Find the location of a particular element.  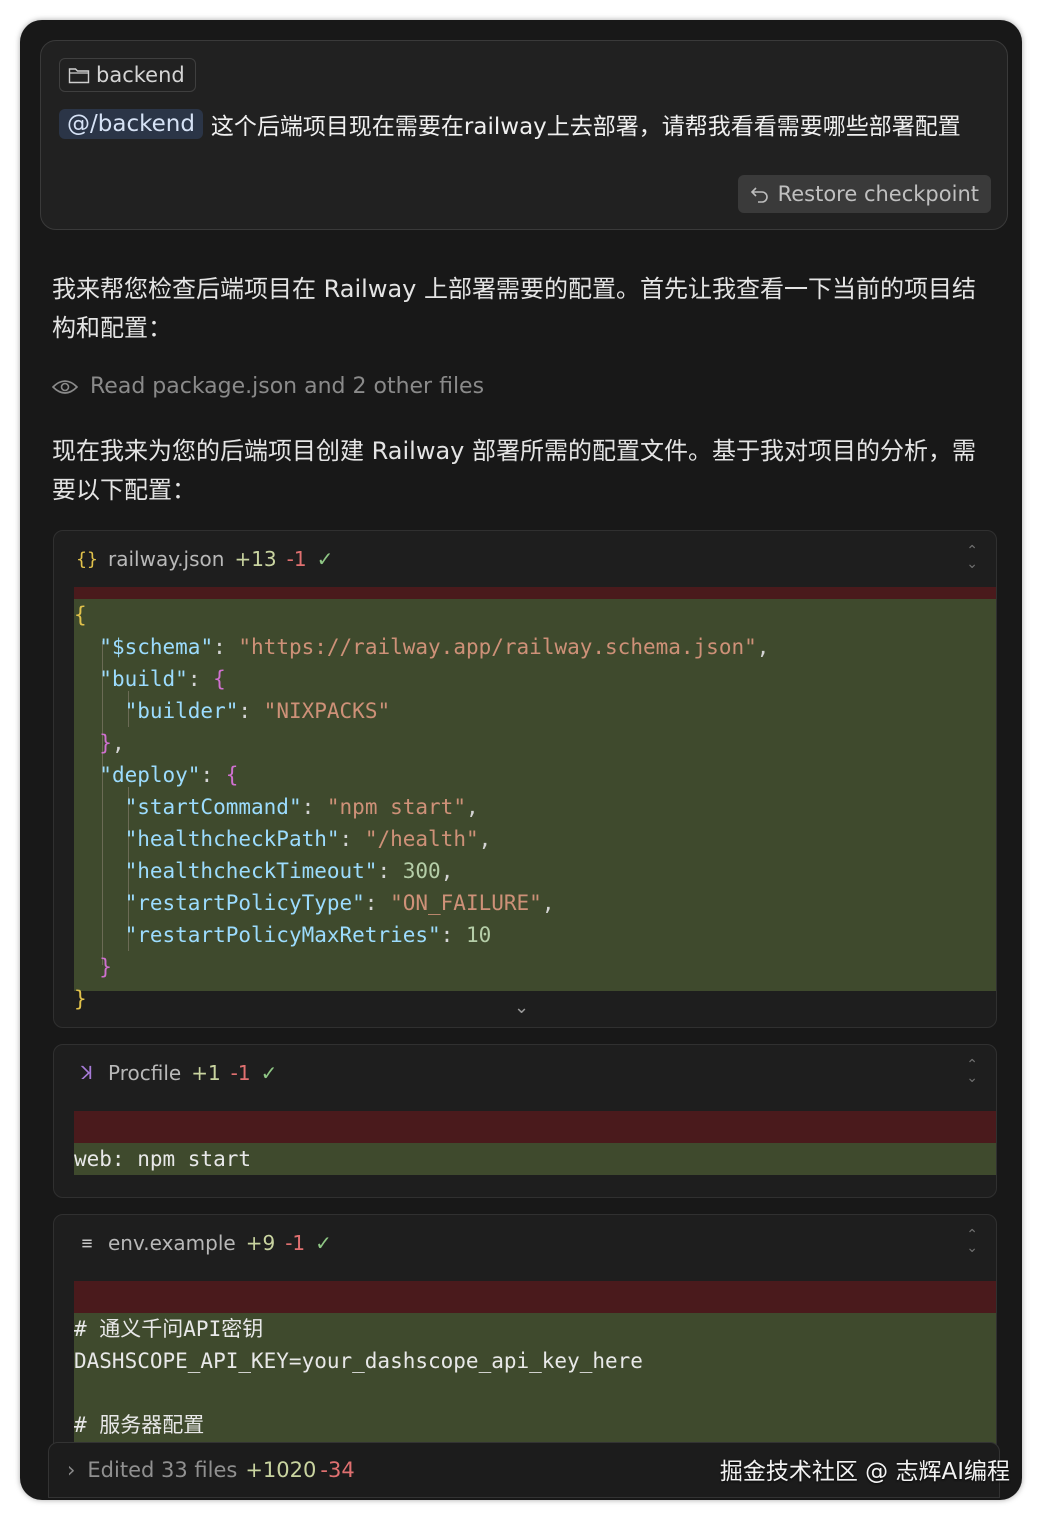

code-procfile: web: npm start is located at coordinates (163, 1159).